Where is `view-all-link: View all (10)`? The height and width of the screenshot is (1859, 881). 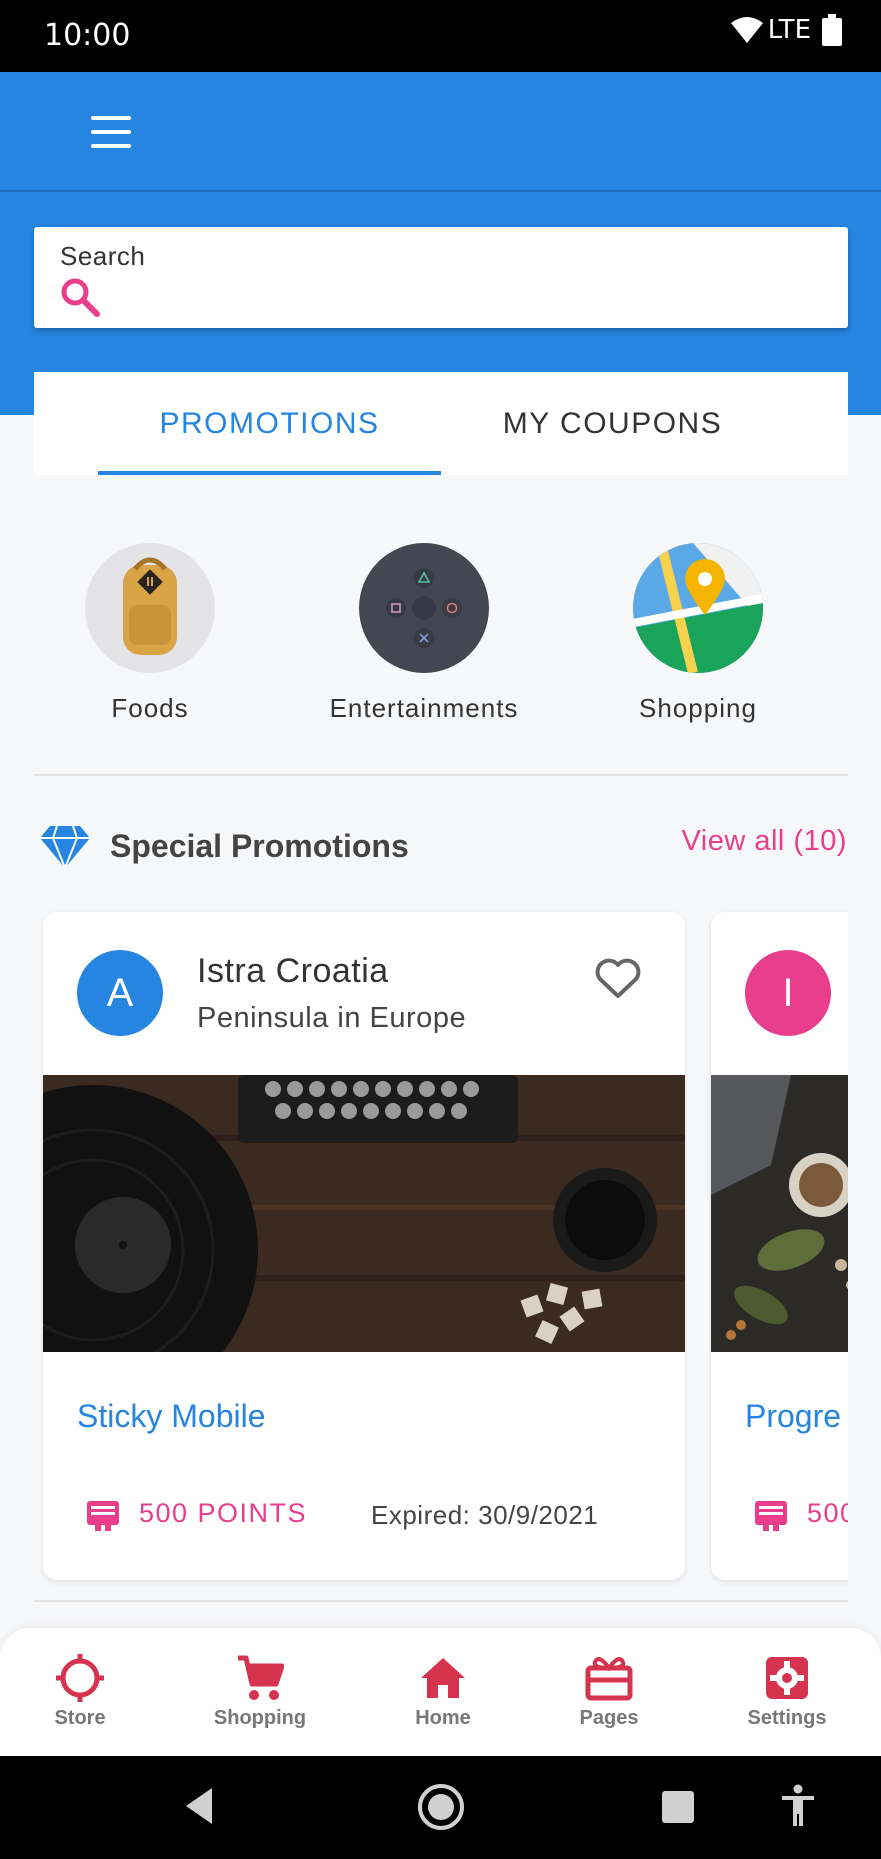
view-all-link: View all (10) is located at coordinates (764, 841).